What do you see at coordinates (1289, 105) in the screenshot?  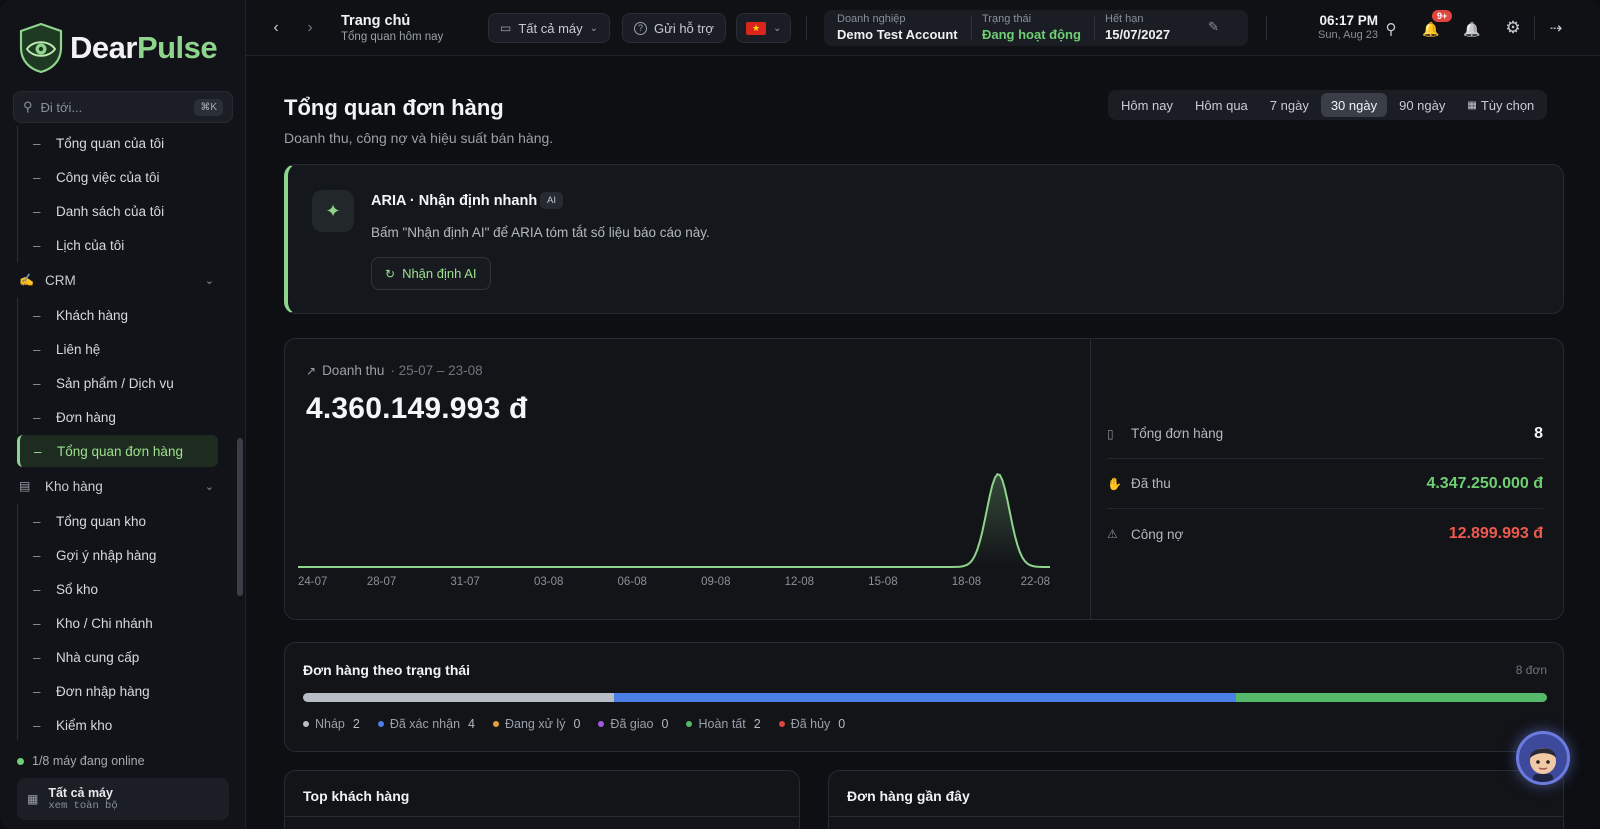 I see `range-tab: 7 ngày` at bounding box center [1289, 105].